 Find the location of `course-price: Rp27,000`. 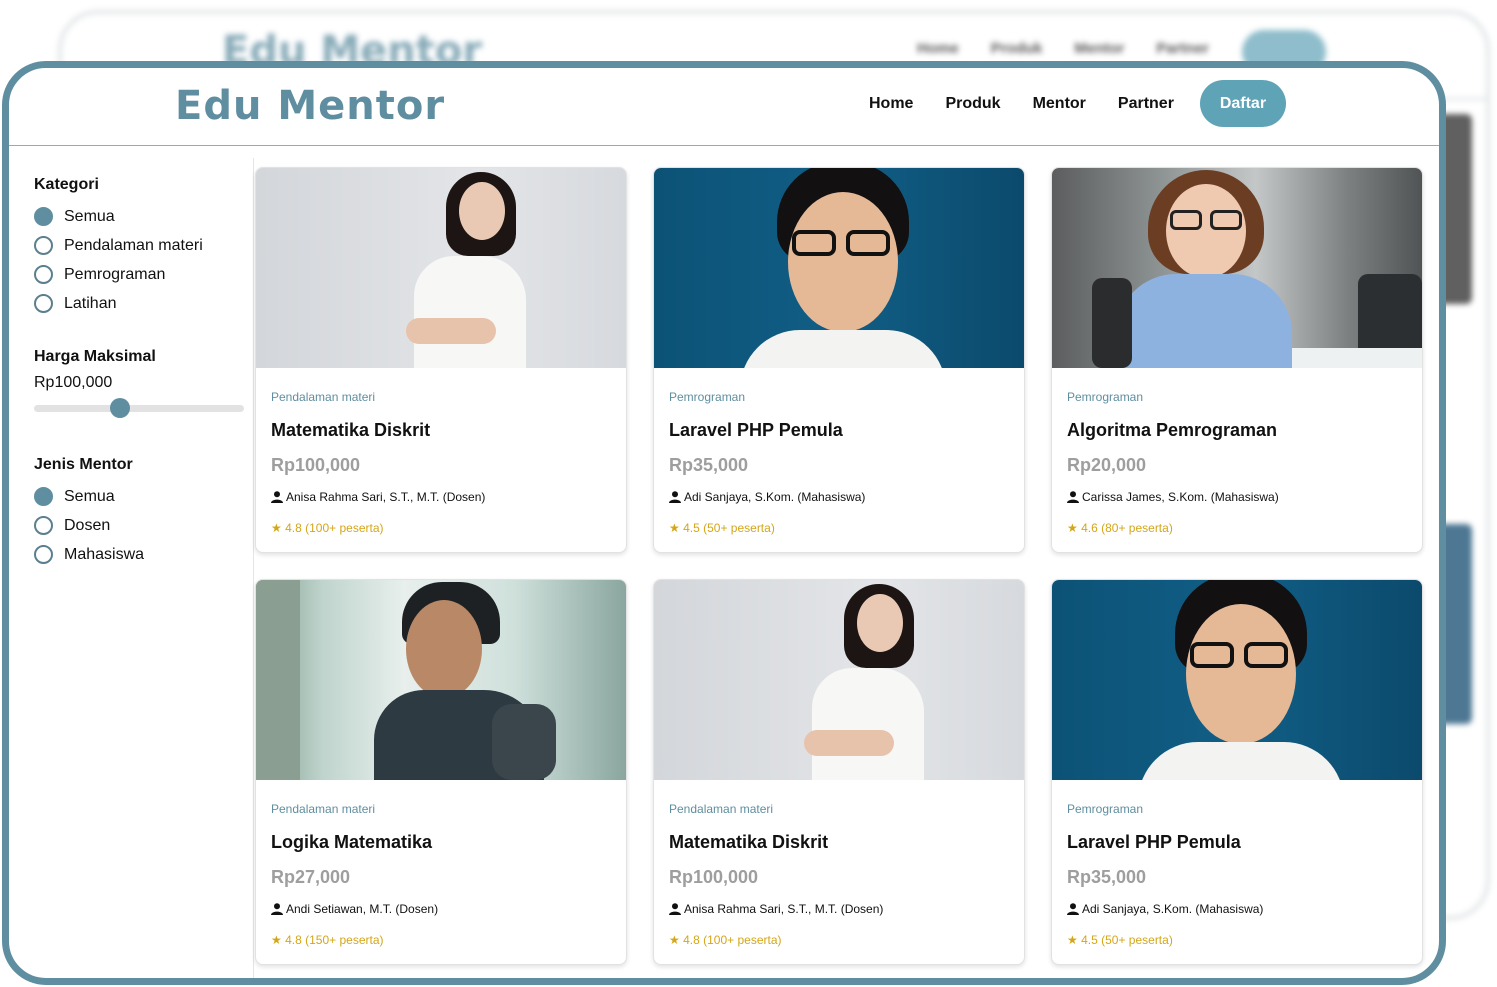

course-price: Rp27,000 is located at coordinates (311, 877).